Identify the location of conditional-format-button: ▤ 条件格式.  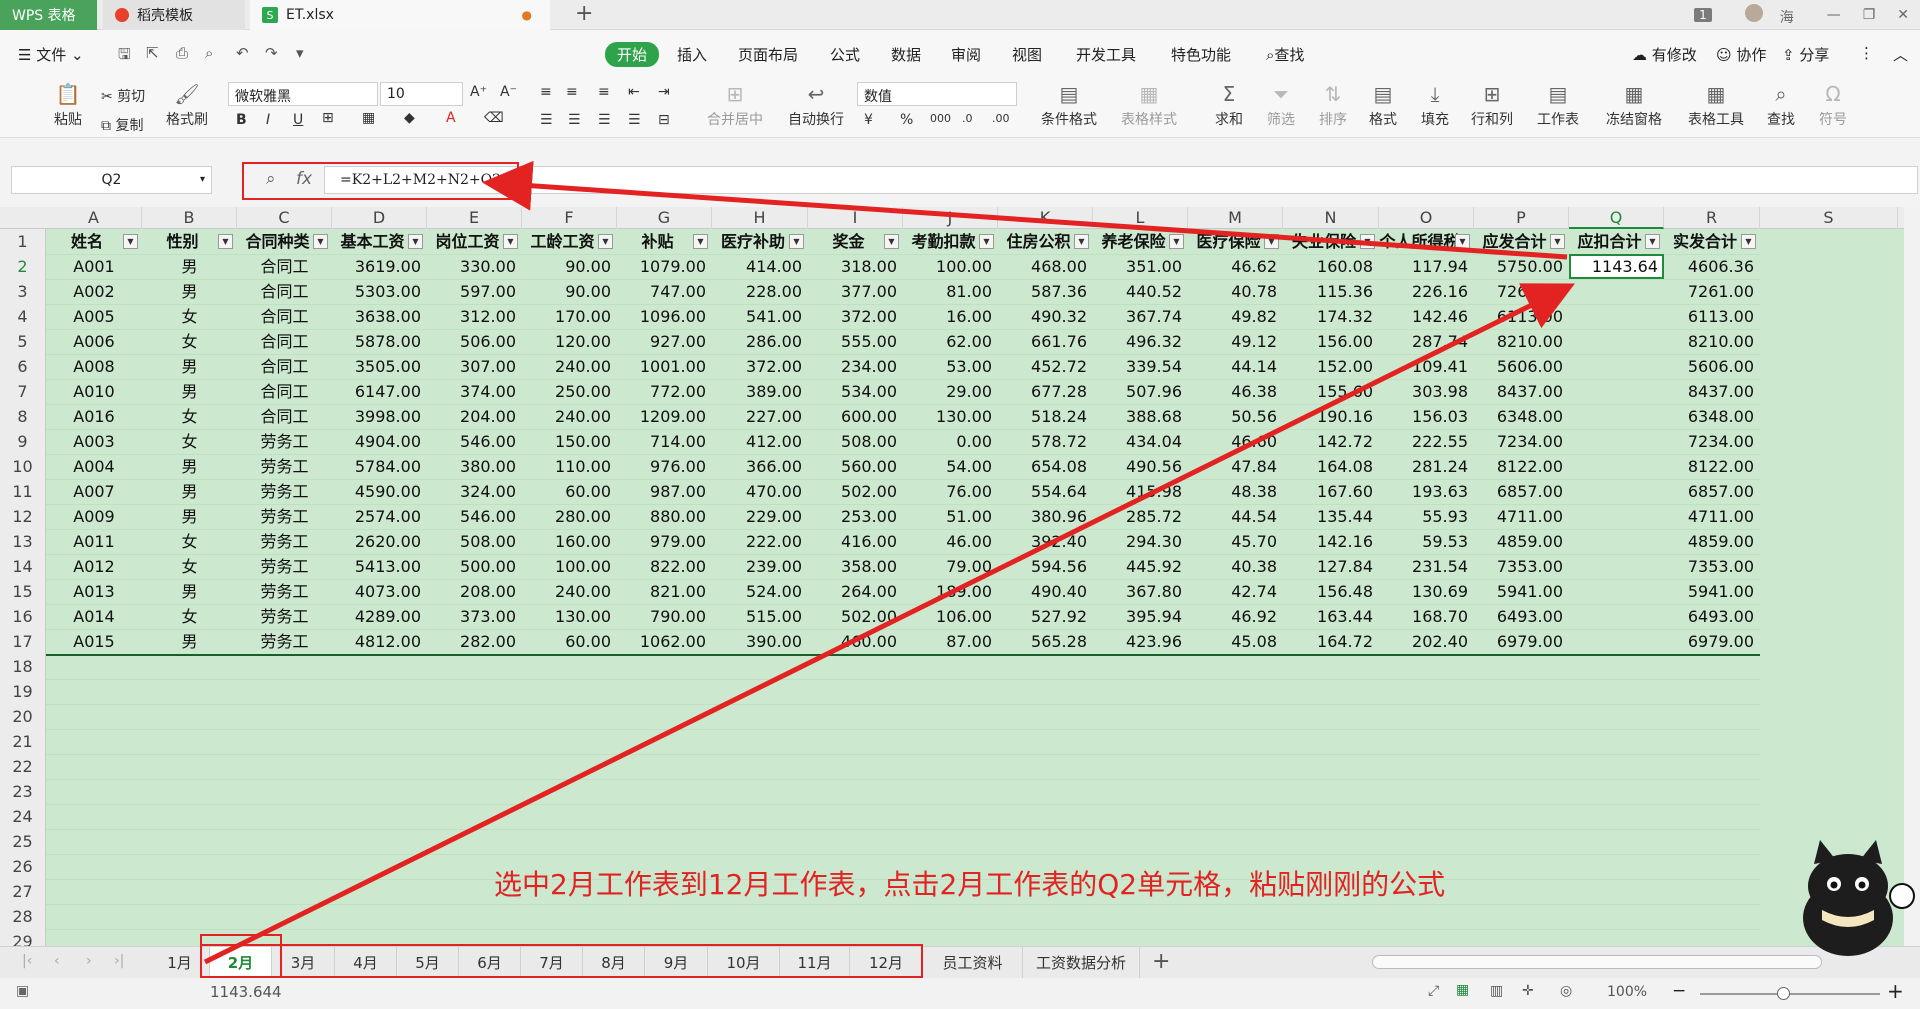
(1069, 105).